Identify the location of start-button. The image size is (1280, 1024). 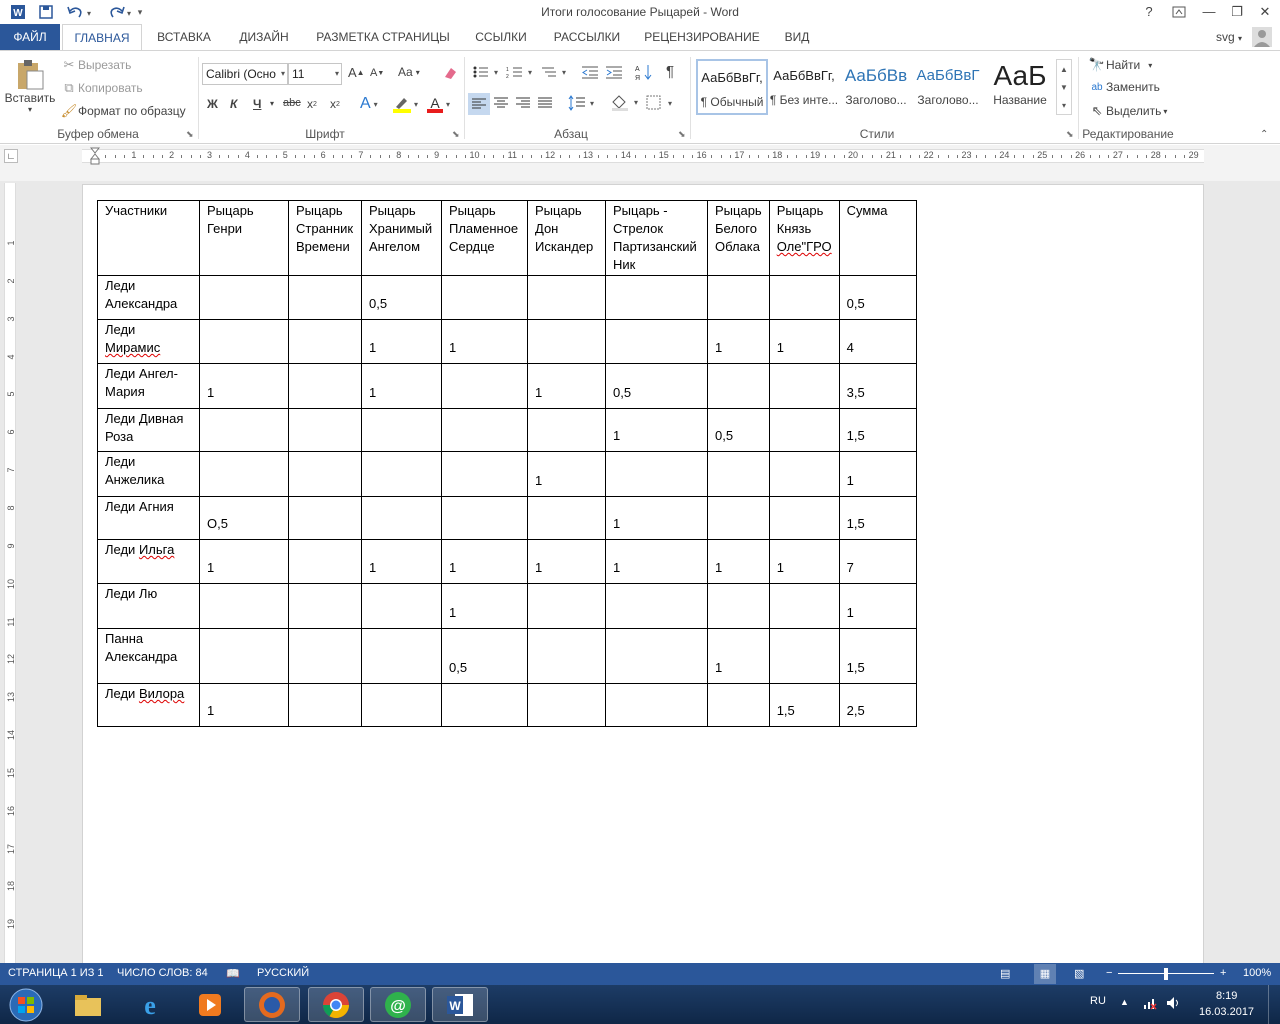
(26, 1004).